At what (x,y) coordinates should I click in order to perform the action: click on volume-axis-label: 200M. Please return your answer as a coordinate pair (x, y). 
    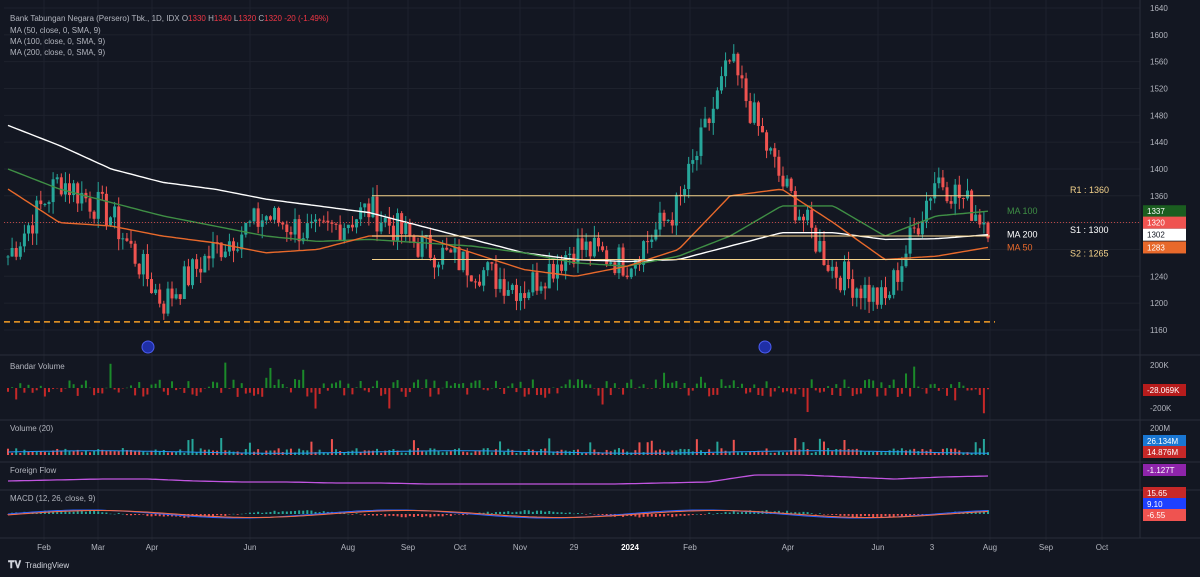
    Looking at the image, I should click on (1160, 428).